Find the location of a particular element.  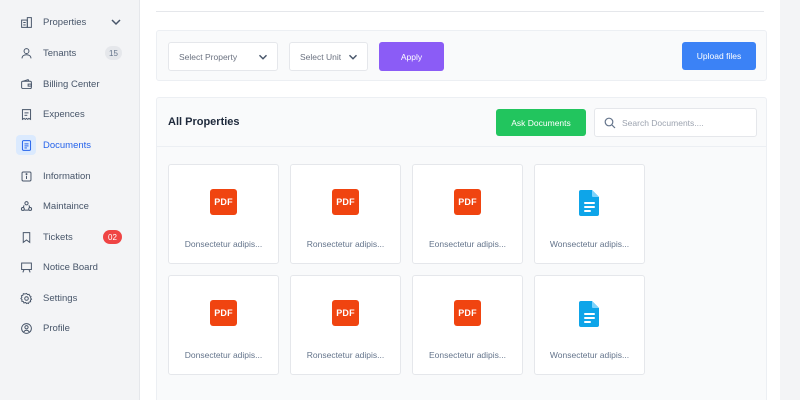

tickets-alert-badge: 02 is located at coordinates (112, 237).